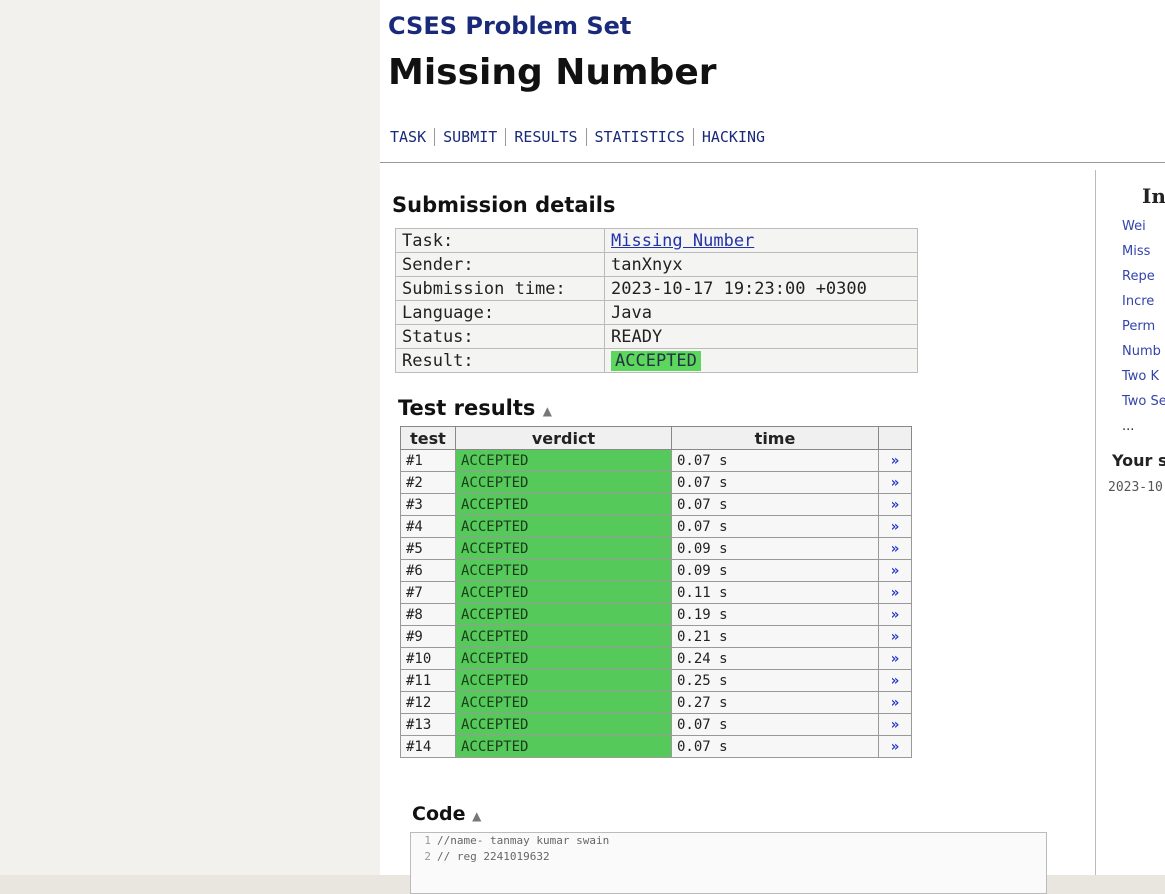  What do you see at coordinates (761, 312) in the screenshot?
I see `detail-value: Java` at bounding box center [761, 312].